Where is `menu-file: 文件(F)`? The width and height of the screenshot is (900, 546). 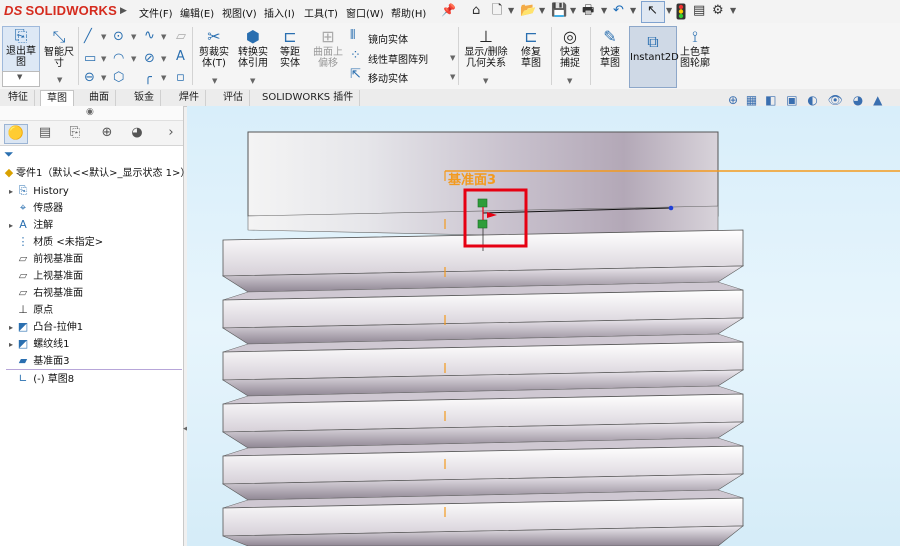 menu-file: 文件(F) is located at coordinates (156, 12).